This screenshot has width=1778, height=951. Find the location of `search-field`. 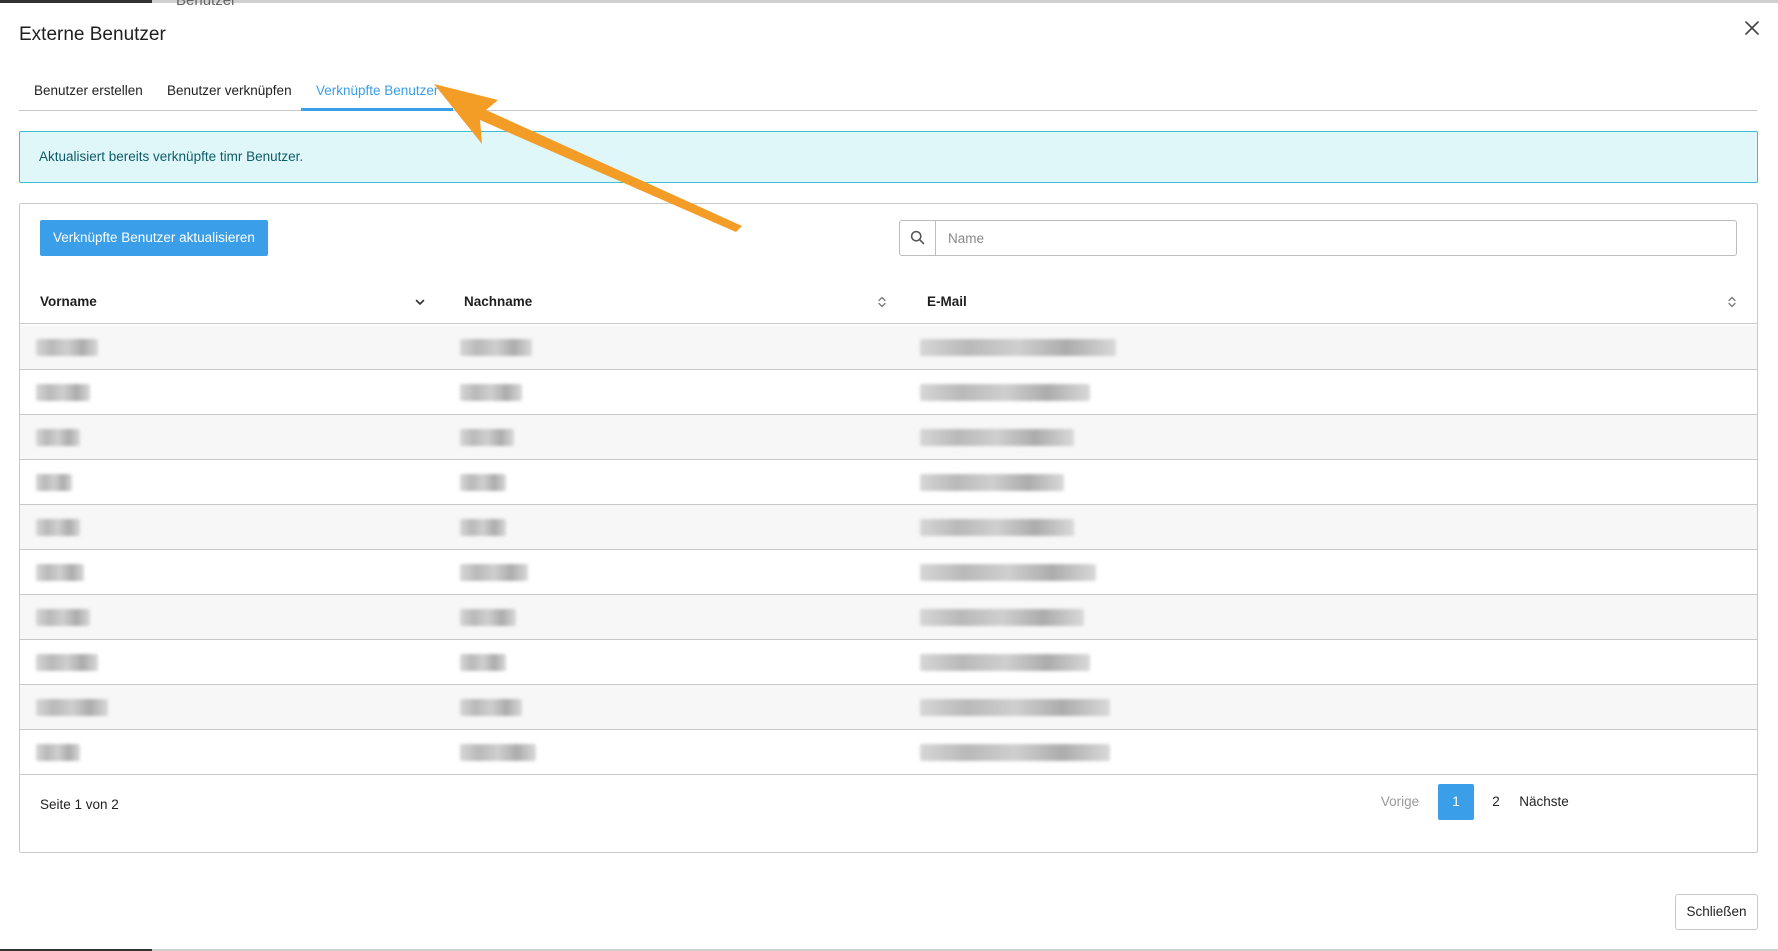

search-field is located at coordinates (1318, 238).